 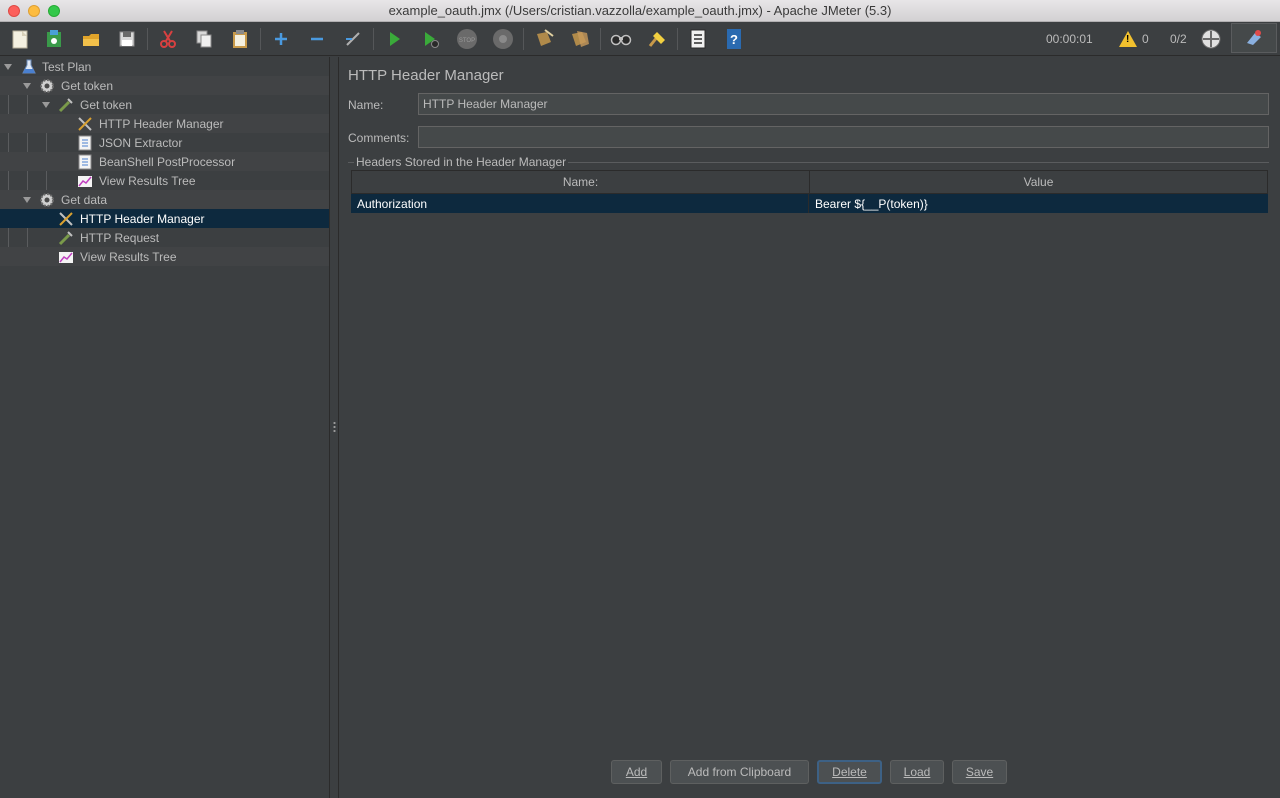 I want to click on open-icon, so click(x=91, y=39).